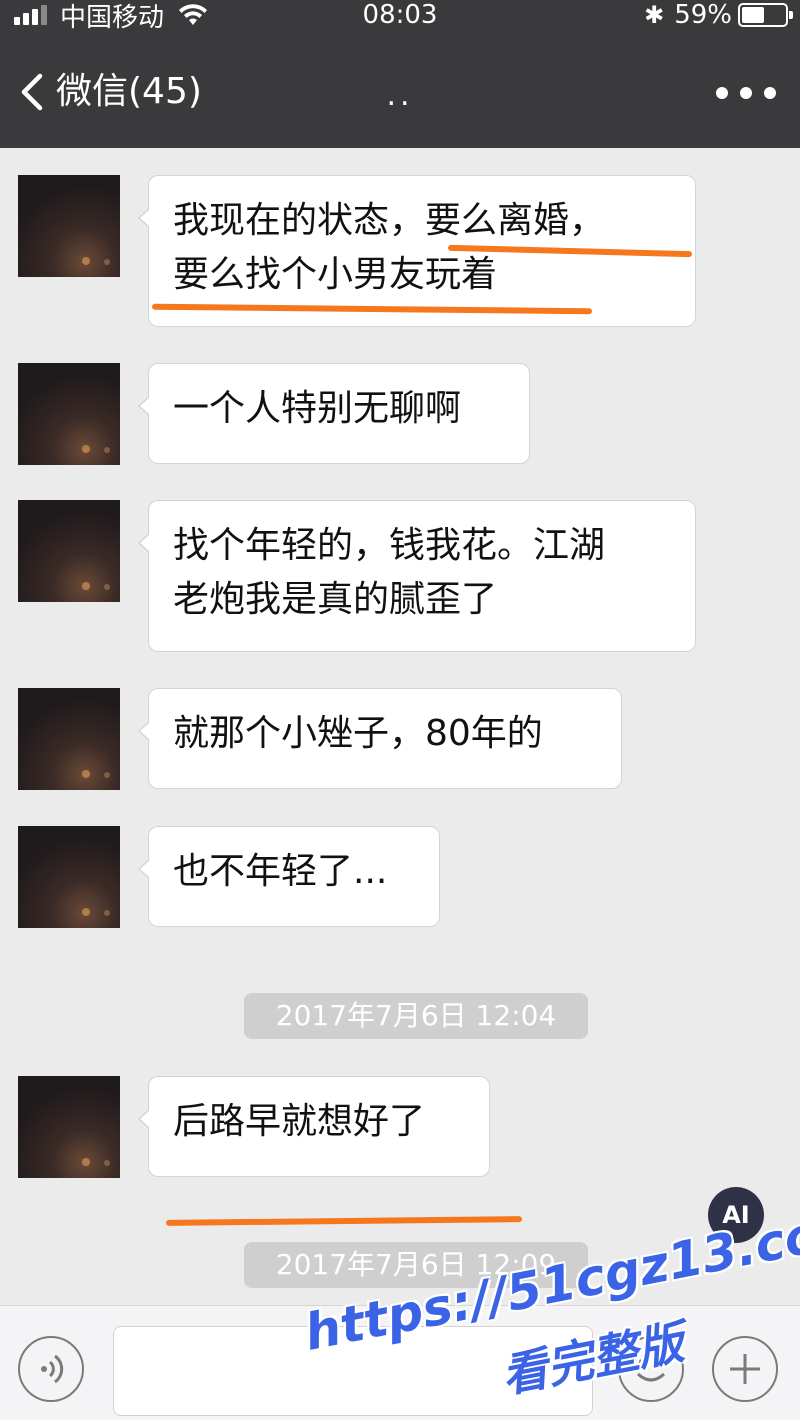 This screenshot has width=800, height=1420. What do you see at coordinates (736, 1215) in the screenshot?
I see `ai-badge: AI` at bounding box center [736, 1215].